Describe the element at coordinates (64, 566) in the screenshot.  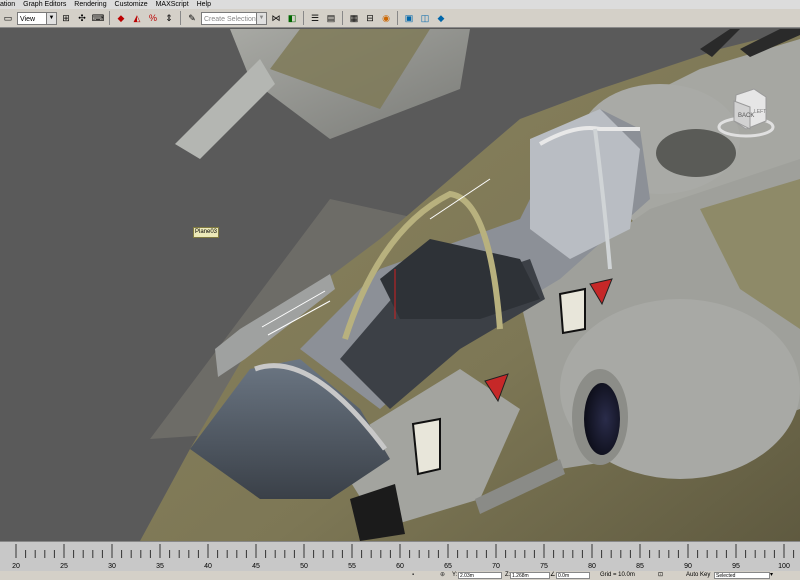
I see `timeline-tick-label: 25` at that location.